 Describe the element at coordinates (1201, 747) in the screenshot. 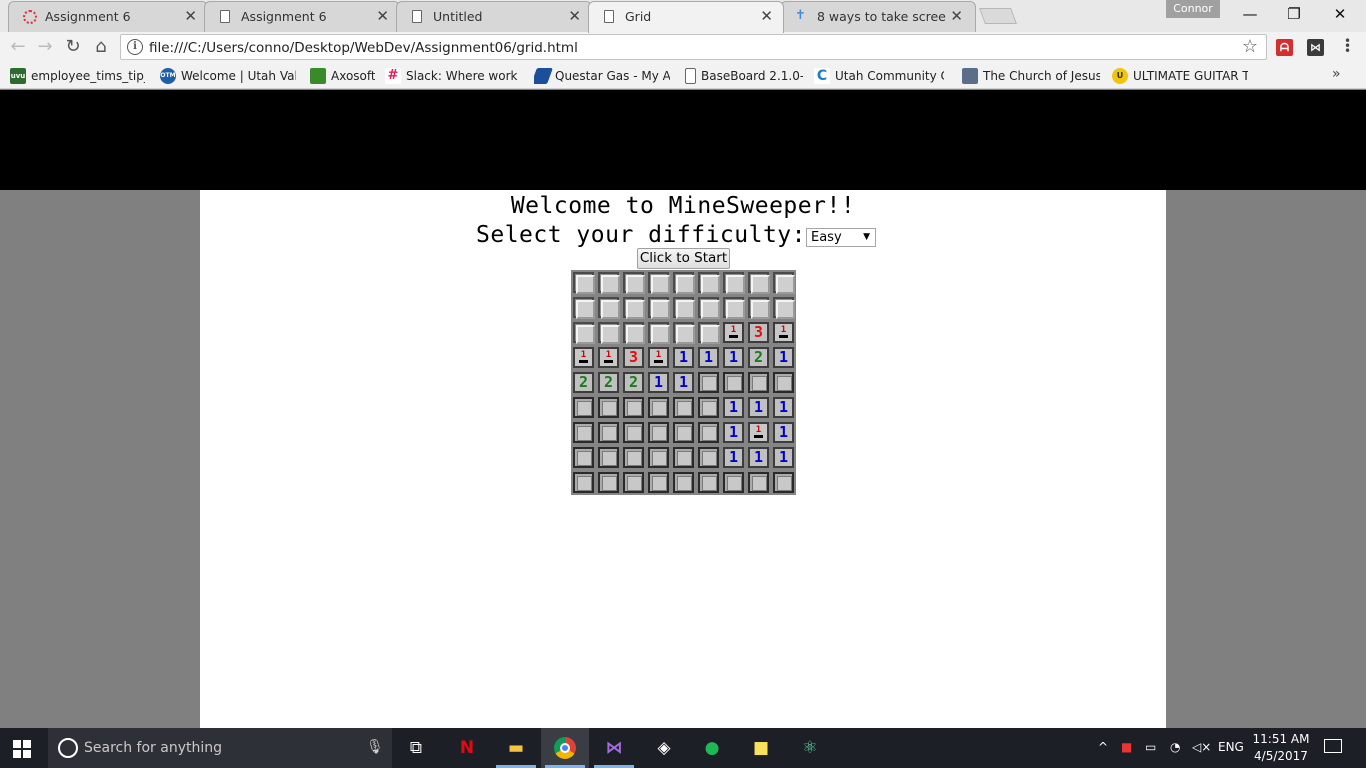

I see `volume-muted-icon: ◁×` at that location.